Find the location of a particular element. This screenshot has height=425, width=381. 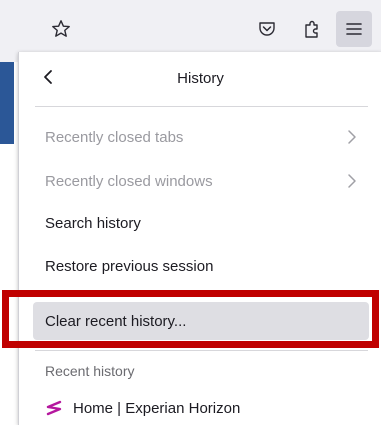

menu-item-recently-closed-tabs: Recently closed tabs is located at coordinates (201, 137).